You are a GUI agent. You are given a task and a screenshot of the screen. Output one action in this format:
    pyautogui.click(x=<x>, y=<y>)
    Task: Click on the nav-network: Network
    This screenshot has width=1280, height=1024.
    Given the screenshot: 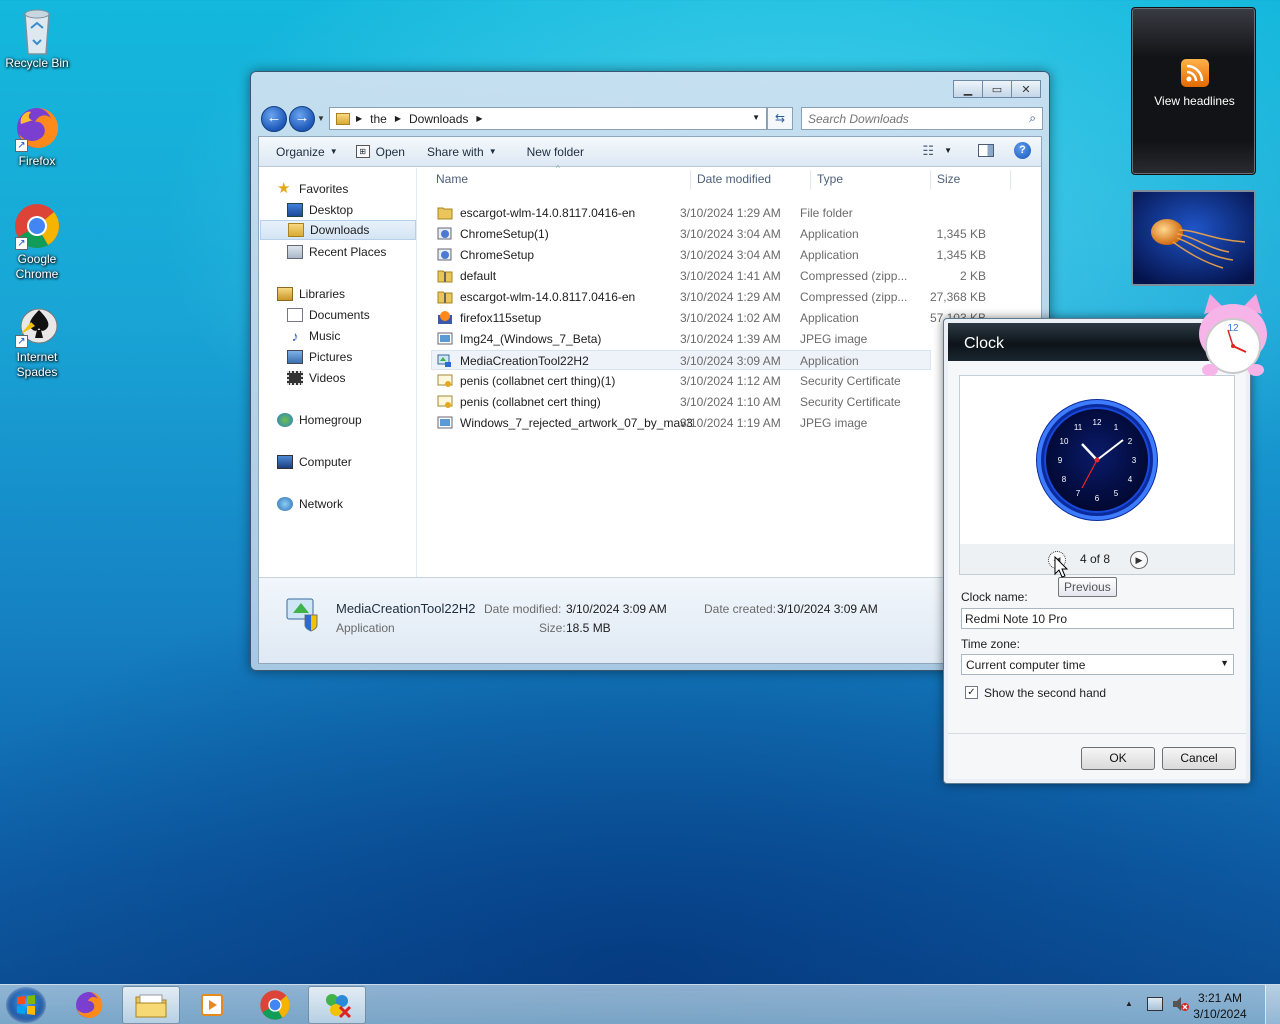 What is the action you would take?
    pyautogui.click(x=346, y=504)
    